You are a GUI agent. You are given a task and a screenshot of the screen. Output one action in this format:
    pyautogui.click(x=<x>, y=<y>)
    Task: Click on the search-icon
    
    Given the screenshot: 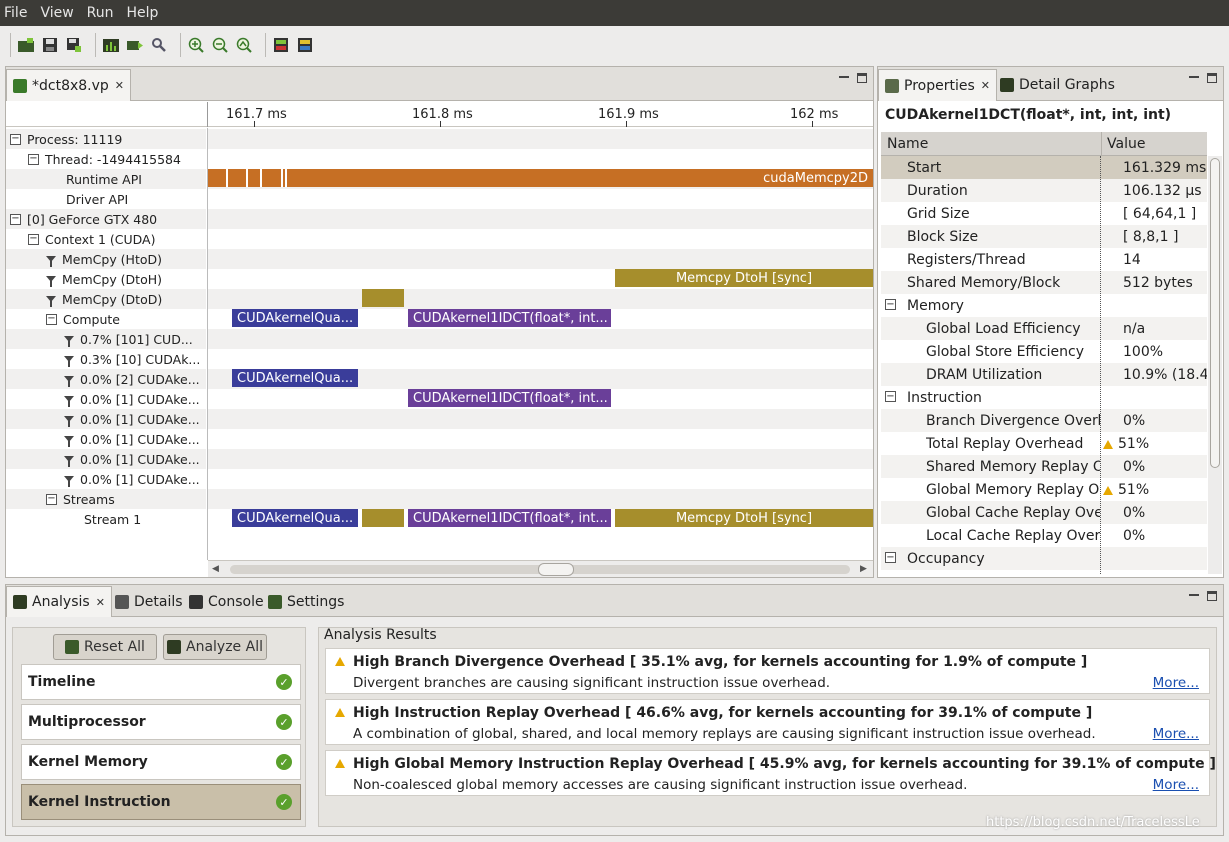 What is the action you would take?
    pyautogui.click(x=159, y=45)
    